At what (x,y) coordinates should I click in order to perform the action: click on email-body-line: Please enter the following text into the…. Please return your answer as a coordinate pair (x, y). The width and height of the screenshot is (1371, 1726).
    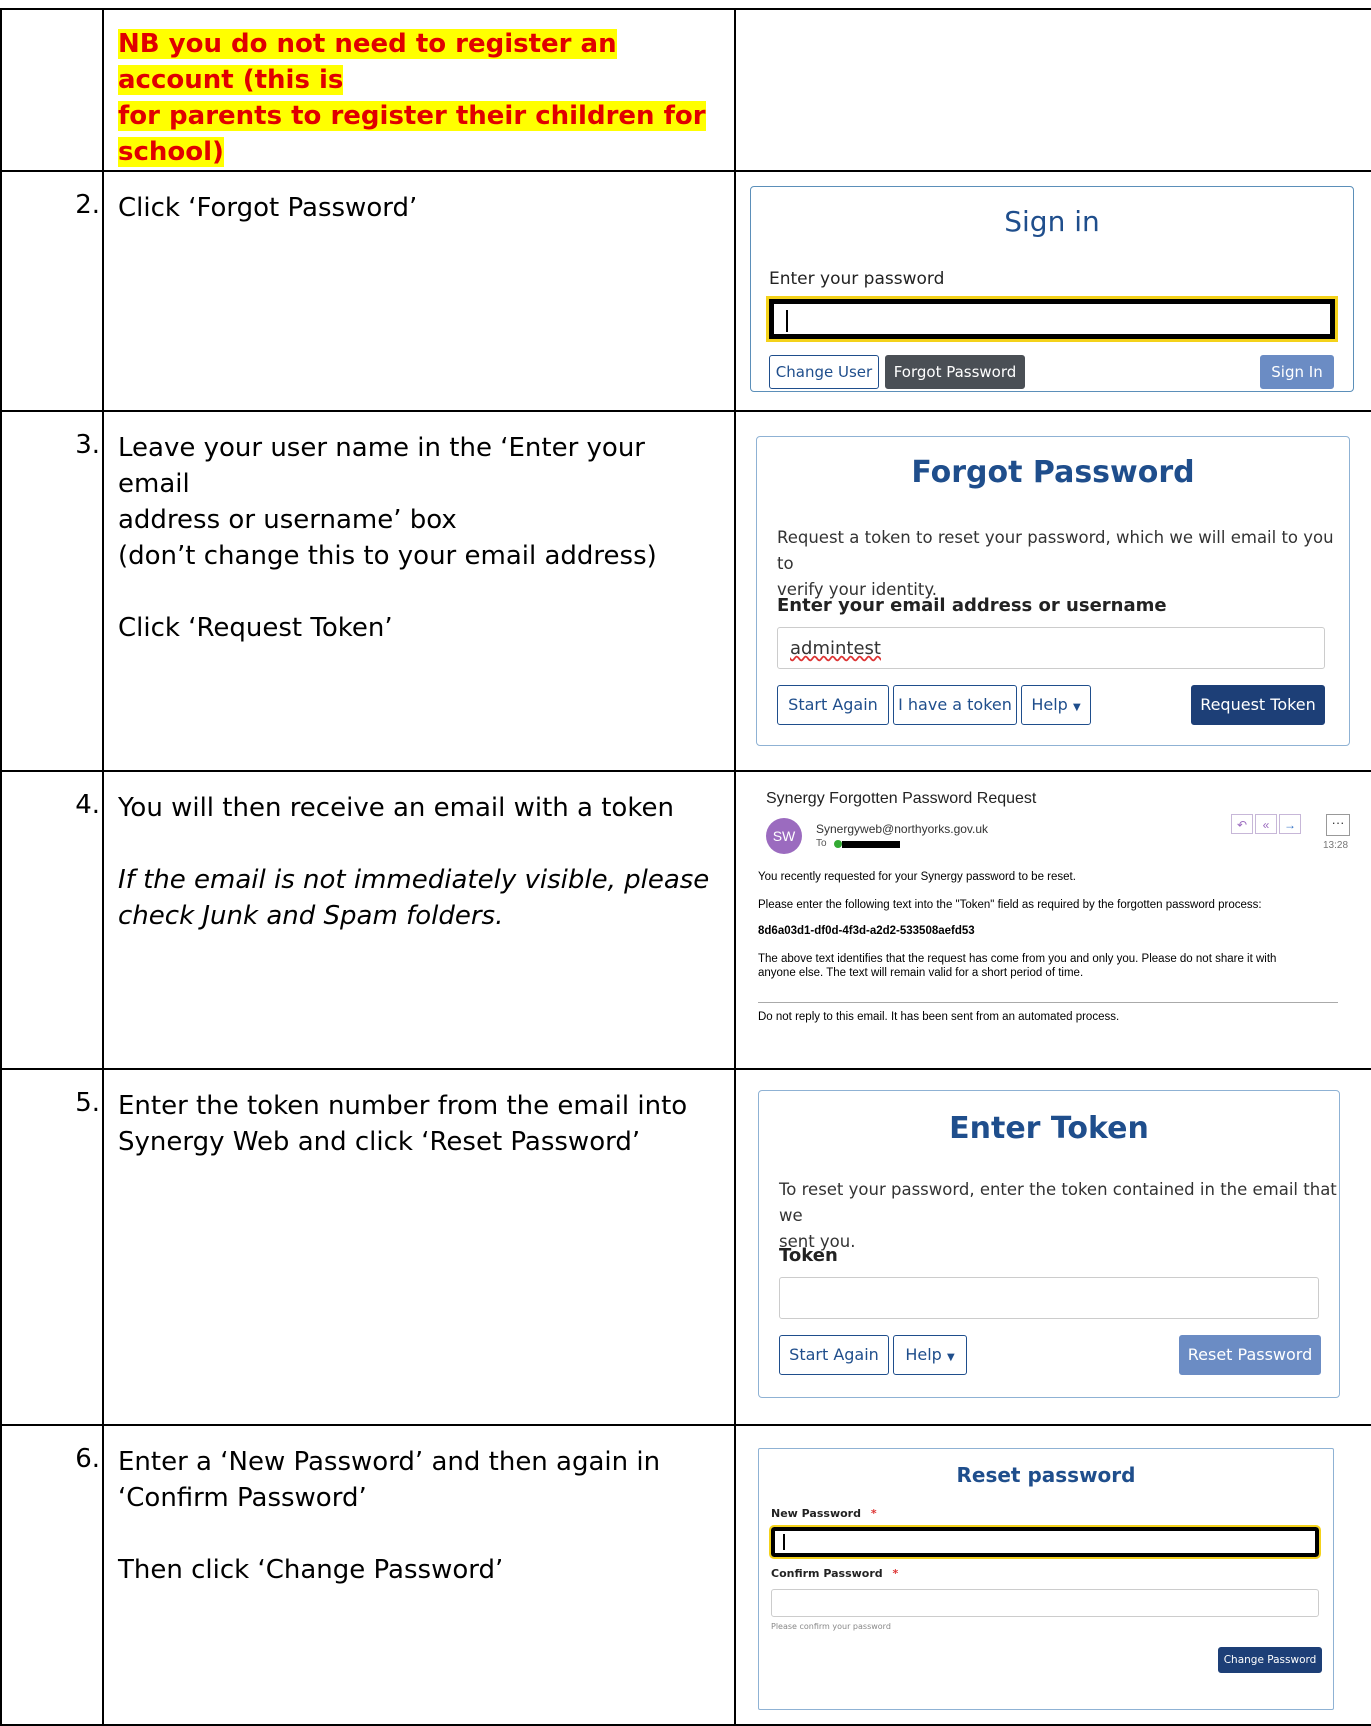
    Looking at the image, I should click on (1010, 905).